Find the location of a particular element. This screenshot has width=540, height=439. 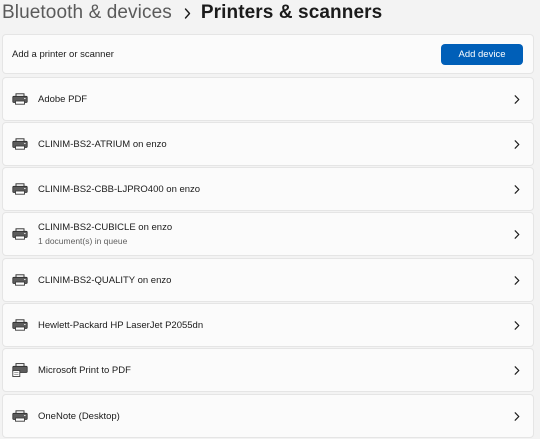

breadcrumb-parent-link: Bluetooth & devices is located at coordinates (87, 13).